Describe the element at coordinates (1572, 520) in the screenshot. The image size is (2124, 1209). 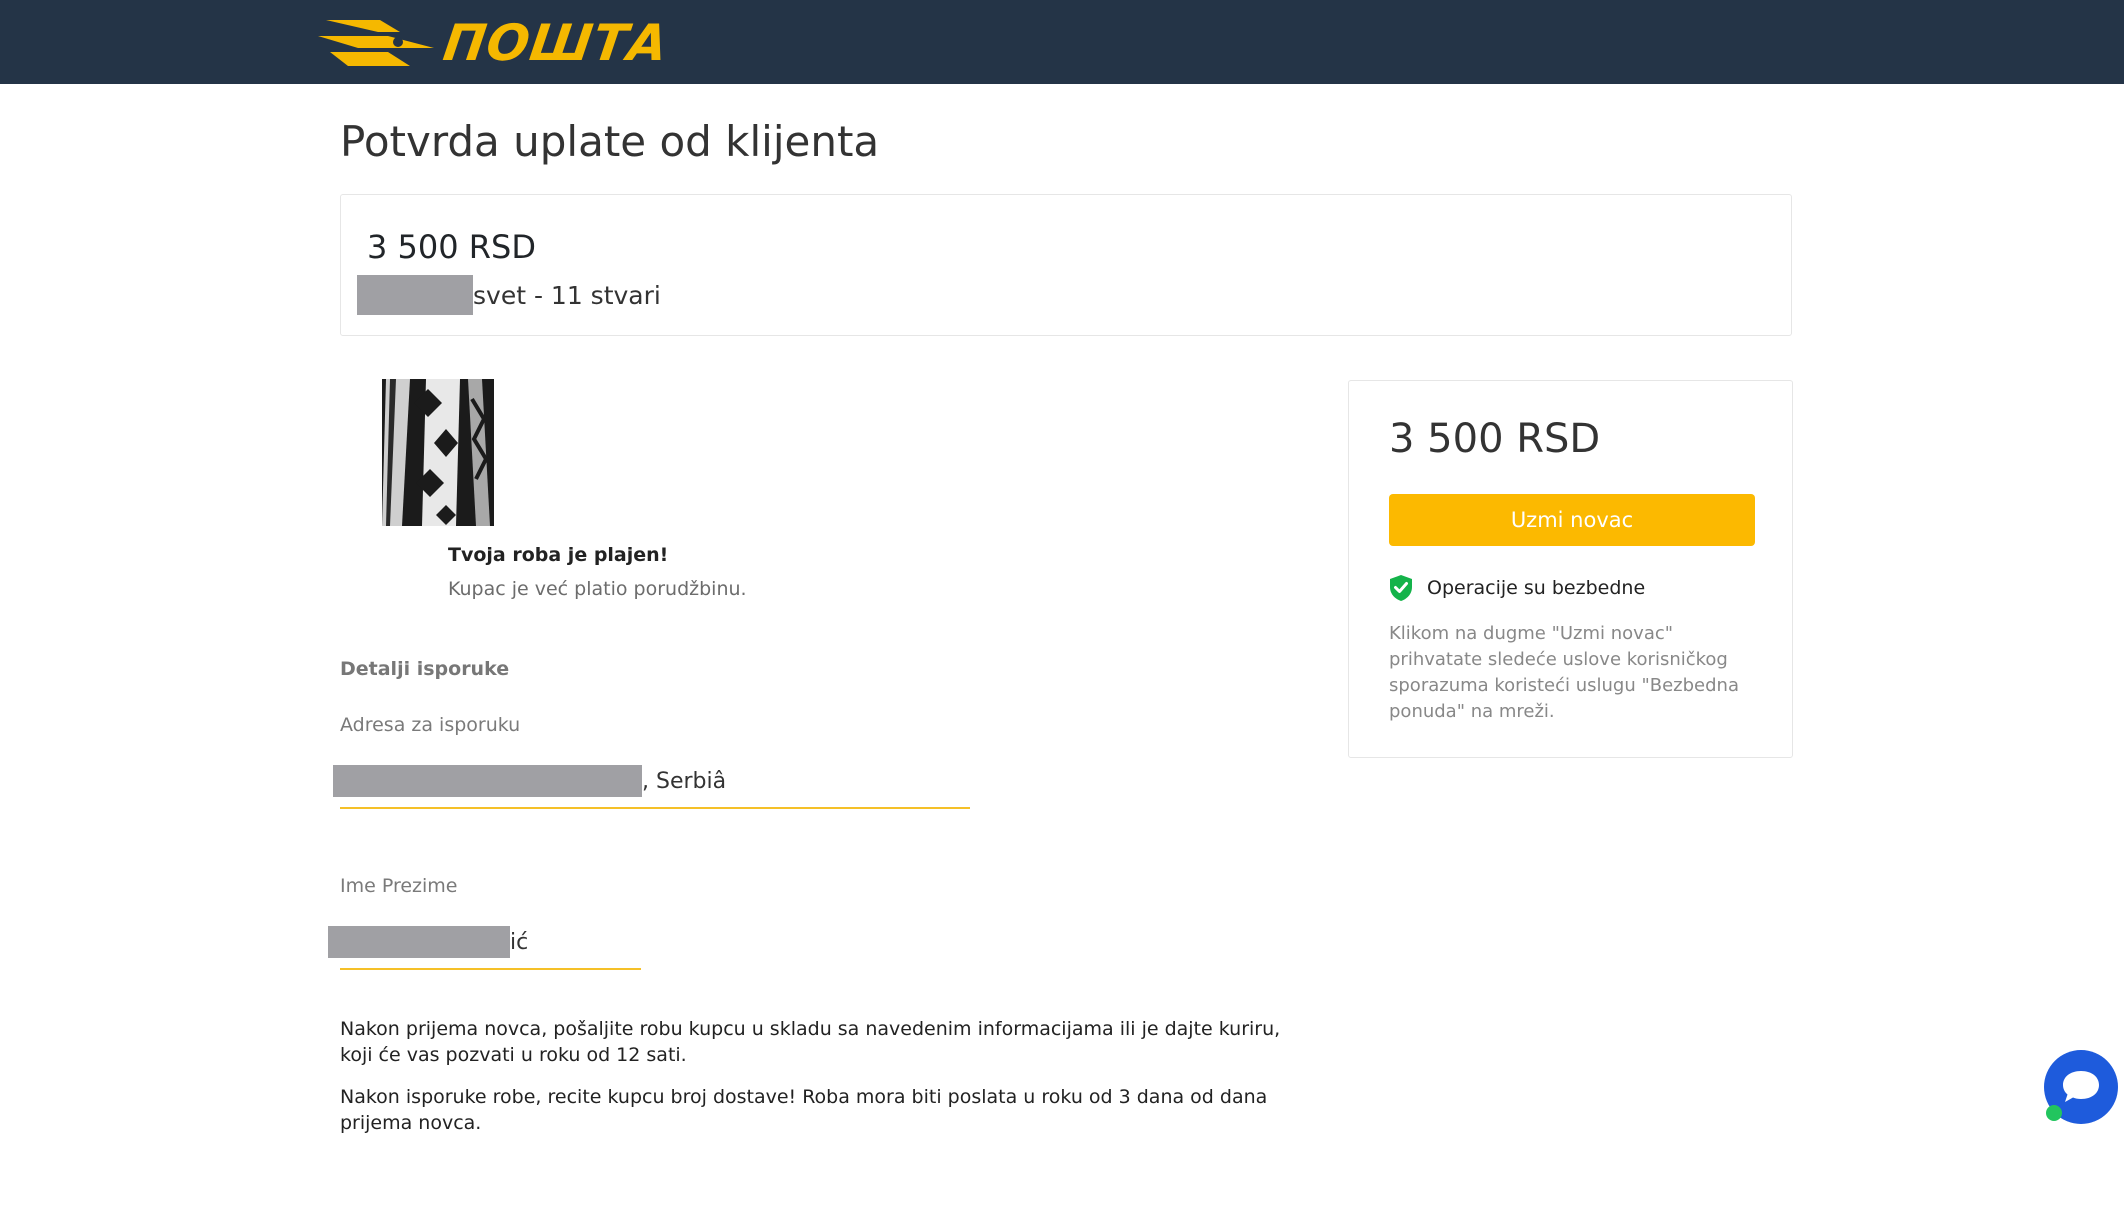
I see `take-money-button: Uzmi novac` at that location.